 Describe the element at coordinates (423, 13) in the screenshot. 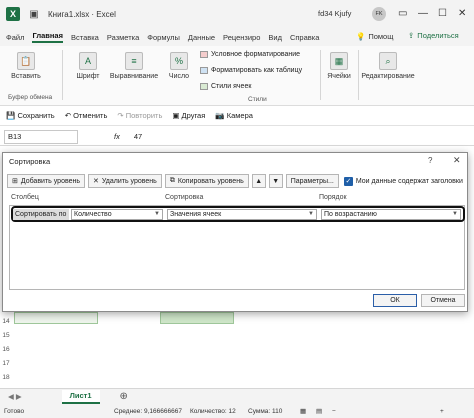

I see `minimize-icon: —` at that location.